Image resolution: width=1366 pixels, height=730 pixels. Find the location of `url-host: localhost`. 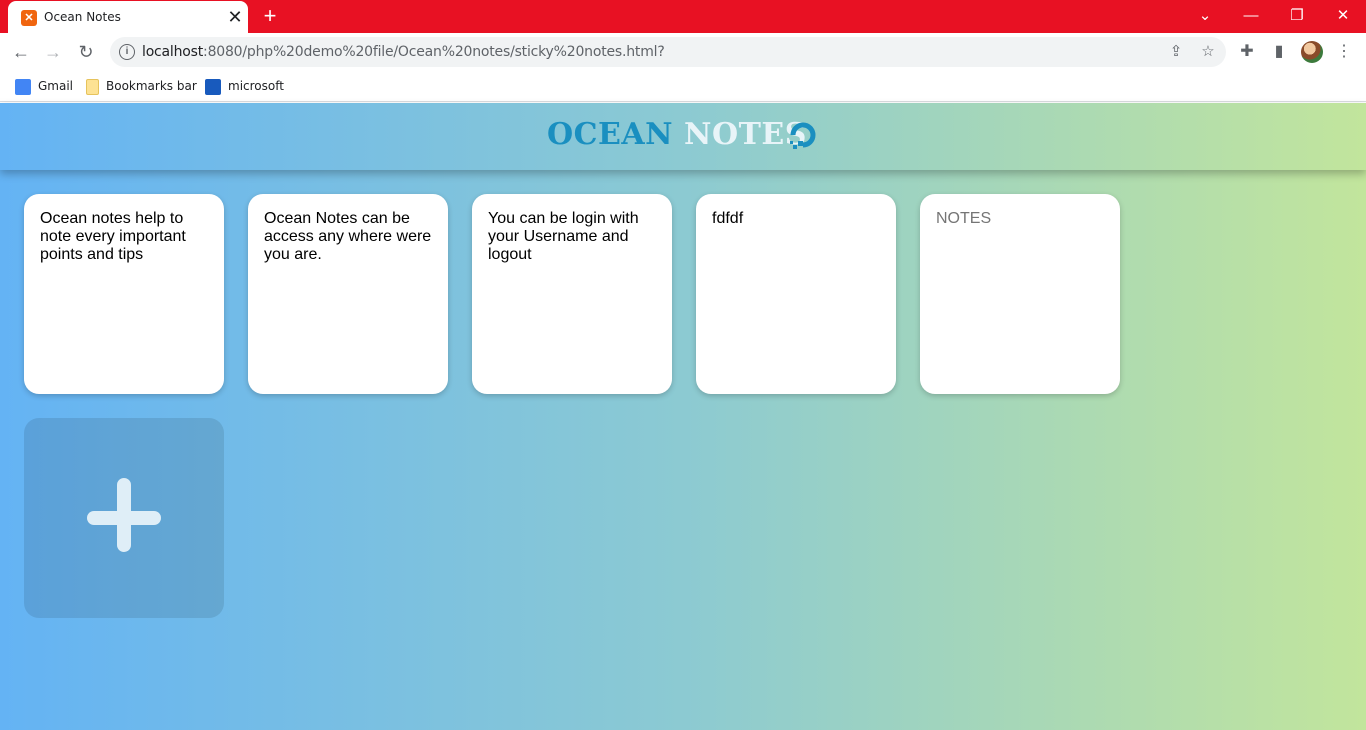

url-host: localhost is located at coordinates (173, 52).